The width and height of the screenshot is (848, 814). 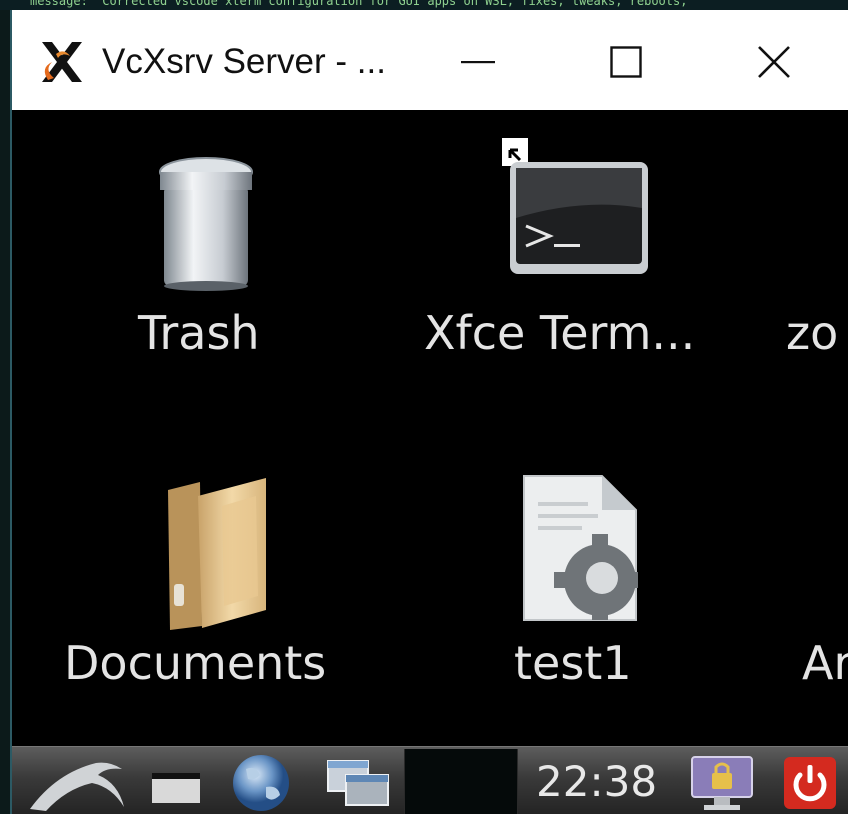 I want to click on lock-screen-icon, so click(x=722, y=783).